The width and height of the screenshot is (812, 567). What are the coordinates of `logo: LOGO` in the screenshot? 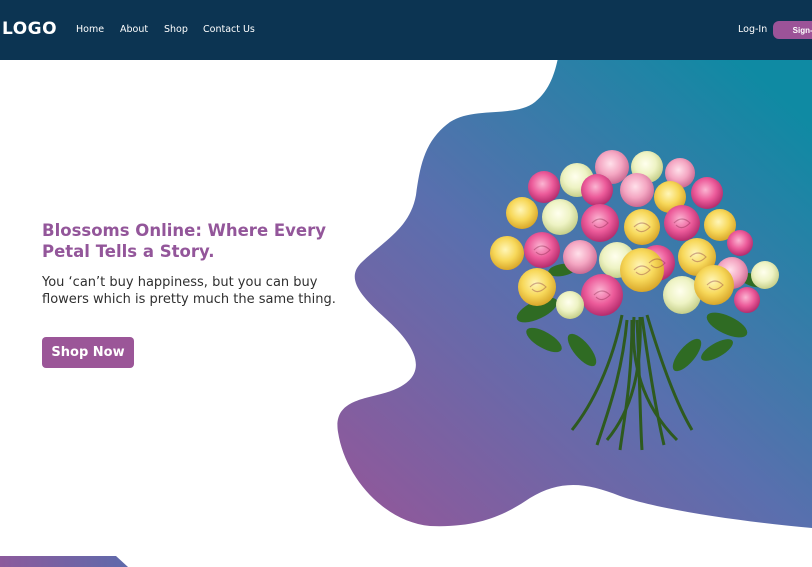 It's located at (29, 29).